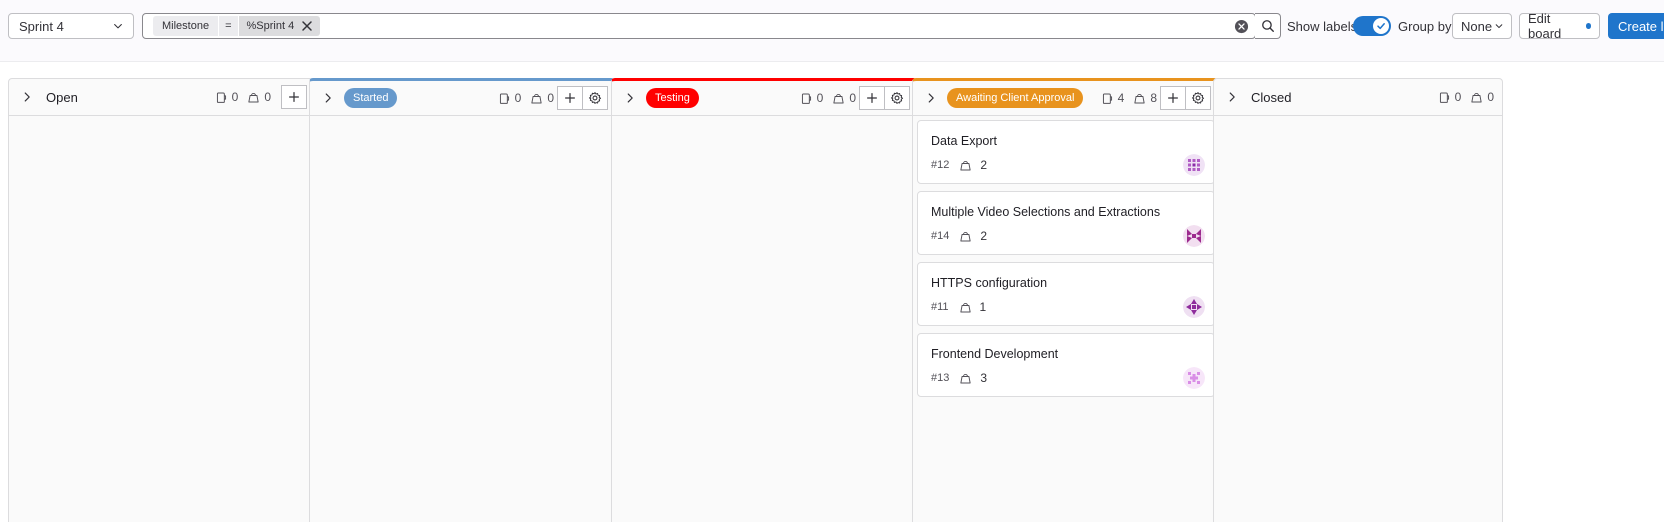 The height and width of the screenshot is (522, 1664). What do you see at coordinates (1271, 97) in the screenshot?
I see `list-title: Closed` at bounding box center [1271, 97].